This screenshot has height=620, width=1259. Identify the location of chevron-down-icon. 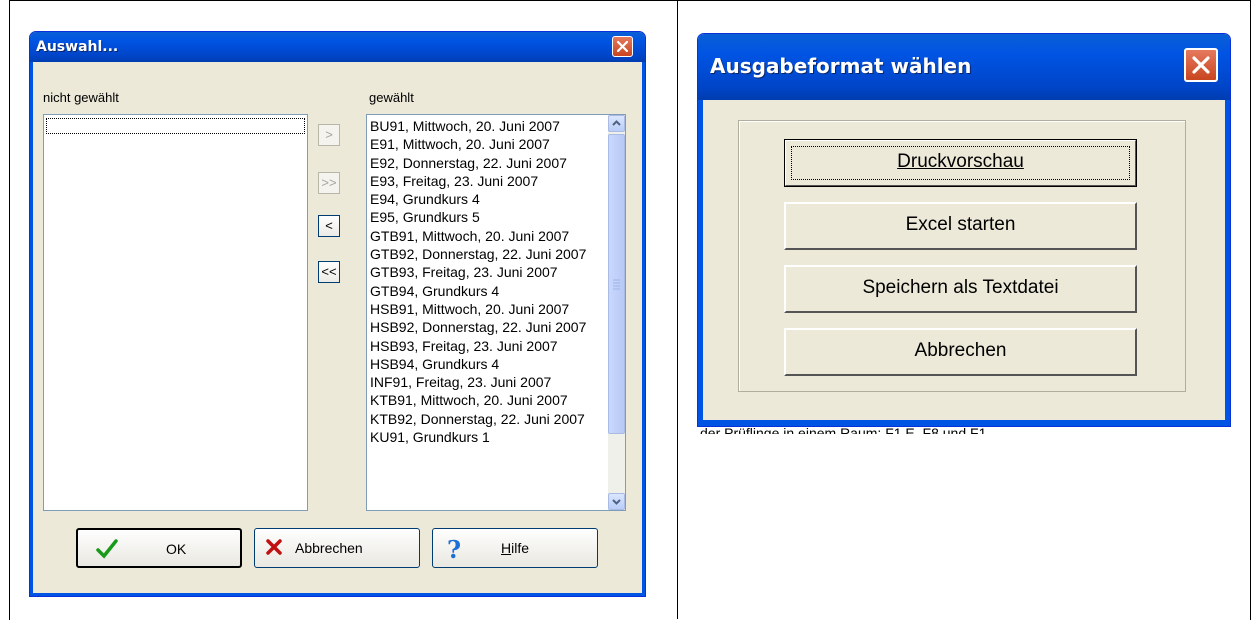
(616, 502).